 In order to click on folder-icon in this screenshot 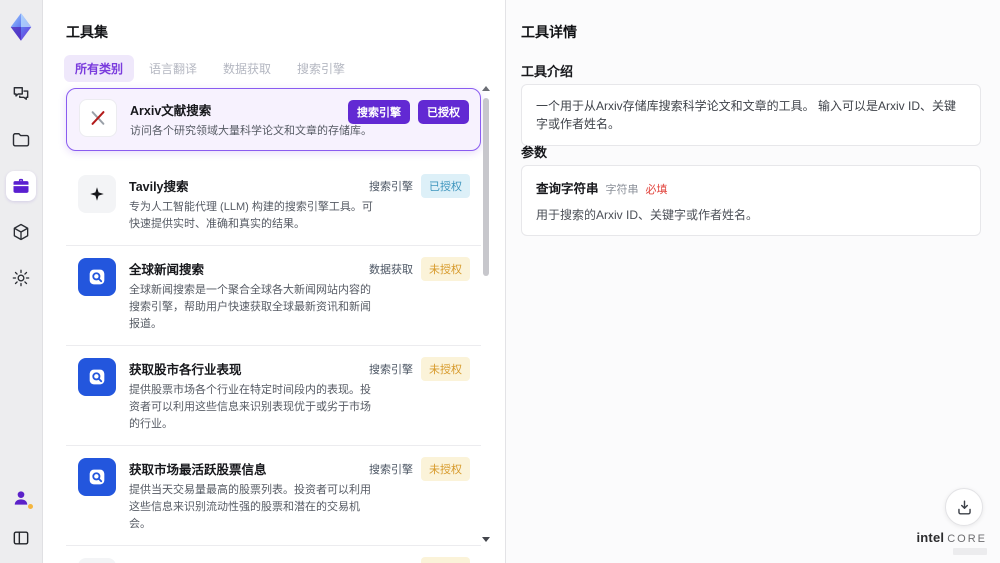, I will do `click(21, 140)`.